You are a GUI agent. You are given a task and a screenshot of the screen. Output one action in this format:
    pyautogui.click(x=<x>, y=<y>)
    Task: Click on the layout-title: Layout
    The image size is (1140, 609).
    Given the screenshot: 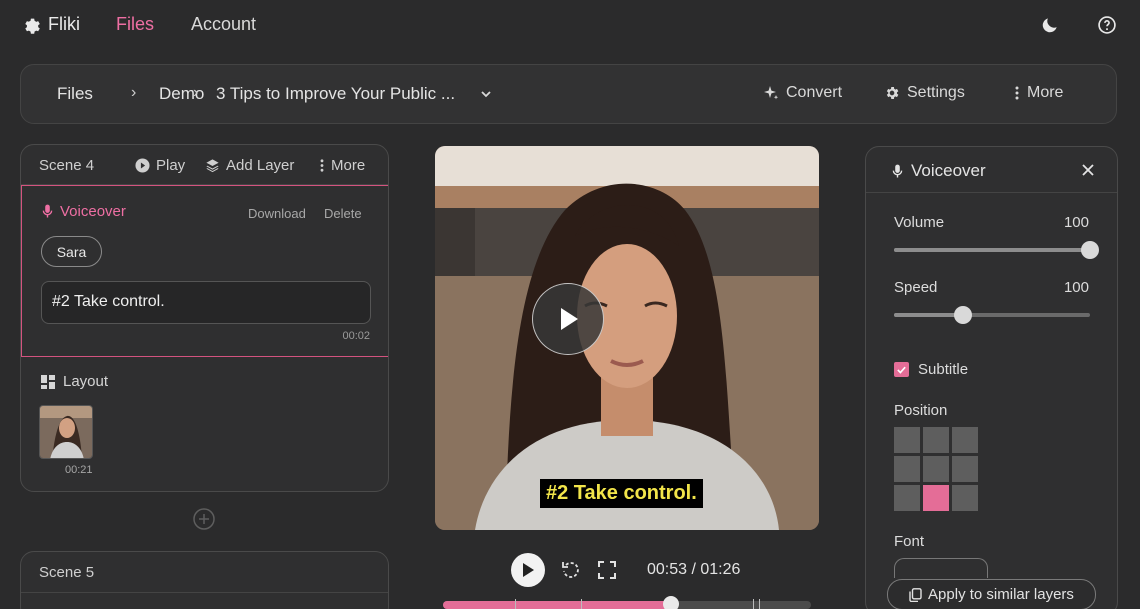 What is the action you would take?
    pyautogui.click(x=86, y=381)
    